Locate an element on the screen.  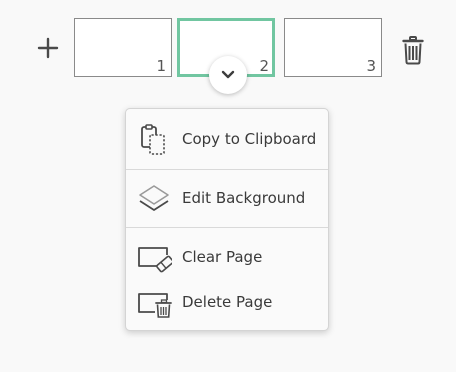
add-page-button is located at coordinates (48, 48).